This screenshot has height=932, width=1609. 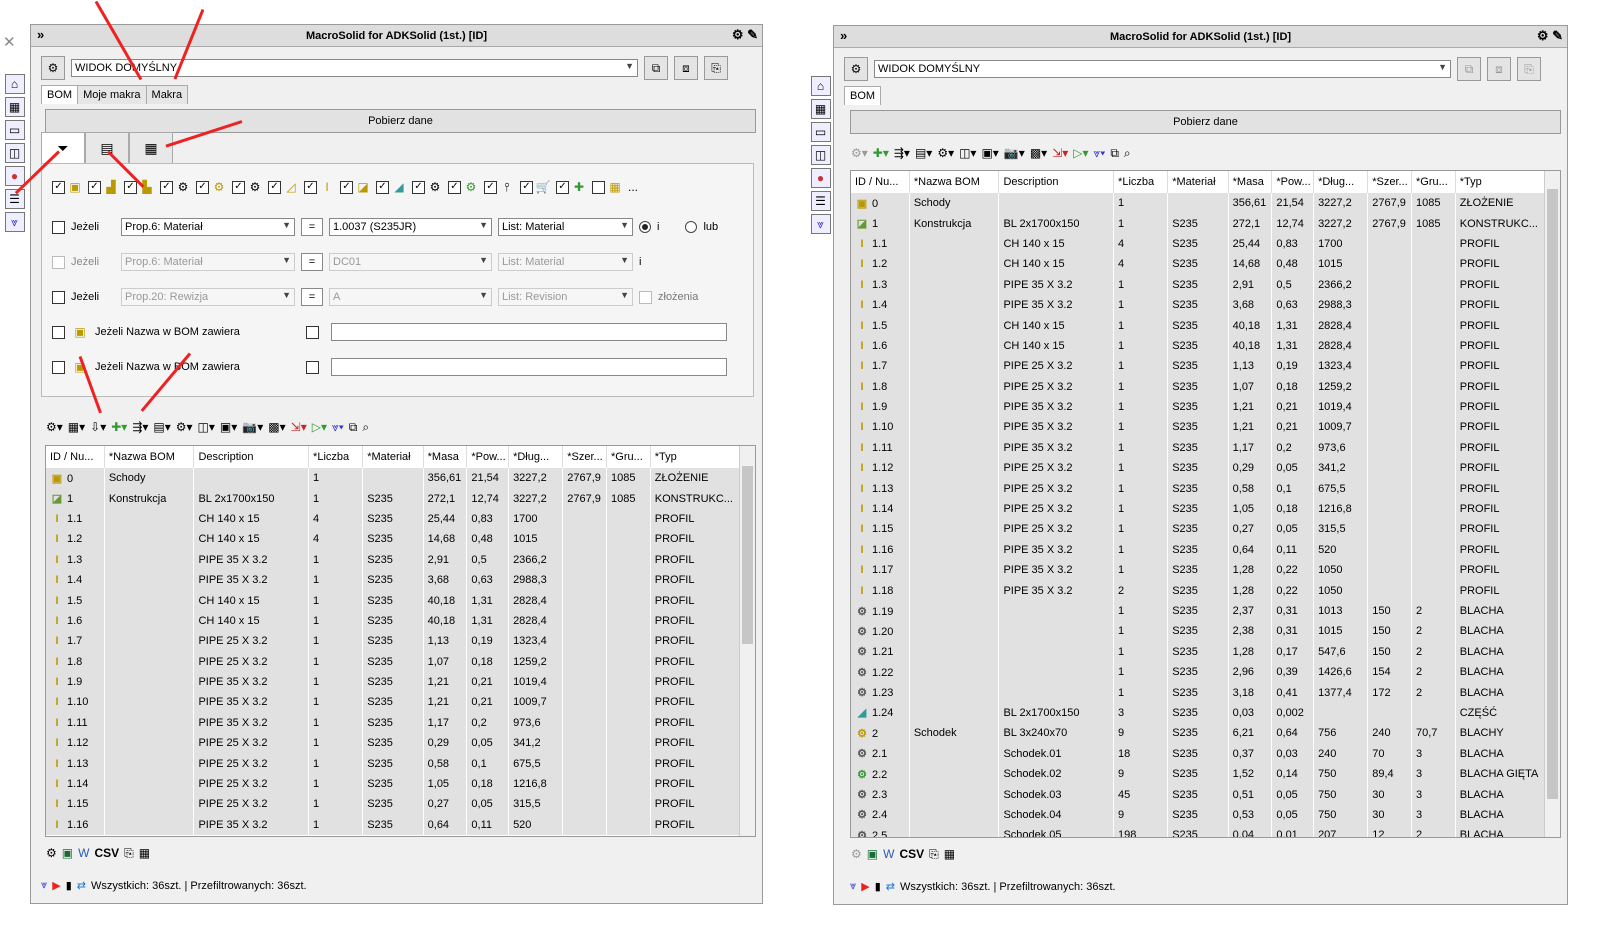 I want to click on table-row: ⚙ 2.1 Schodek.01 18 S235 0,37 0,03 240 70 3 BLACHA, so click(x=1205, y=753).